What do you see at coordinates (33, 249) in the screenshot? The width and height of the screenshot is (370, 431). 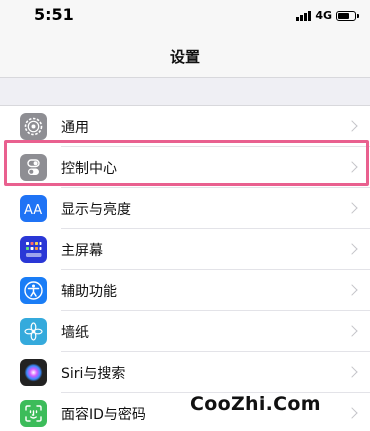 I see `home-grid-icon` at bounding box center [33, 249].